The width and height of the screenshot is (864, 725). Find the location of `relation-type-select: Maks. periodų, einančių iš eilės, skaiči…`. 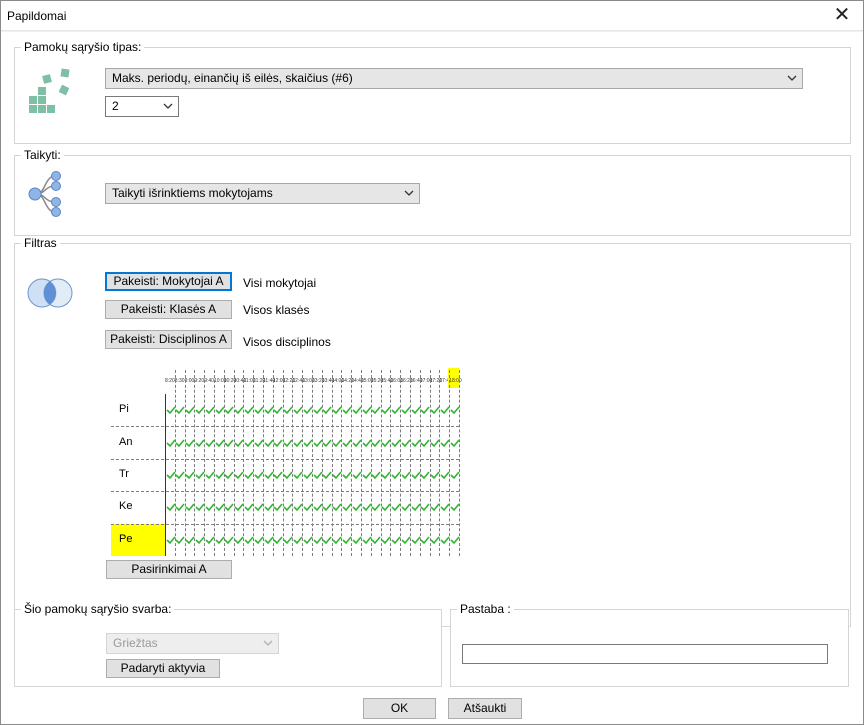

relation-type-select: Maks. periodų, einančių iš eilės, skaiči… is located at coordinates (454, 78).